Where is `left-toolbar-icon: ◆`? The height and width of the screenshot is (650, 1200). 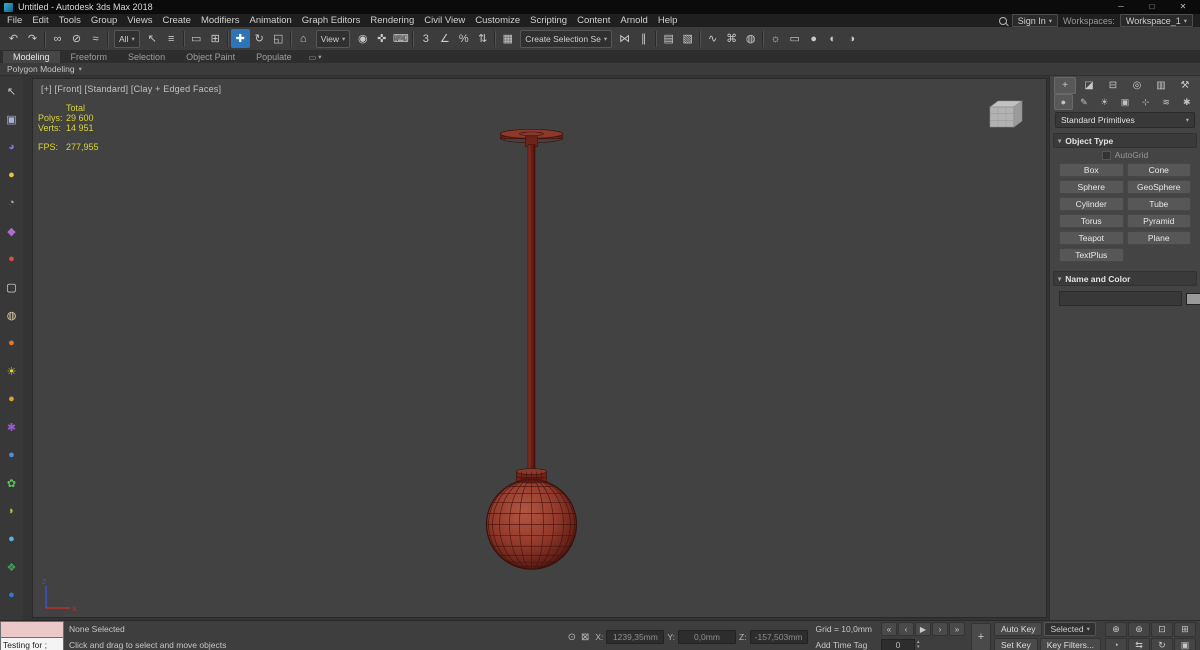 left-toolbar-icon: ◆ is located at coordinates (11, 231).